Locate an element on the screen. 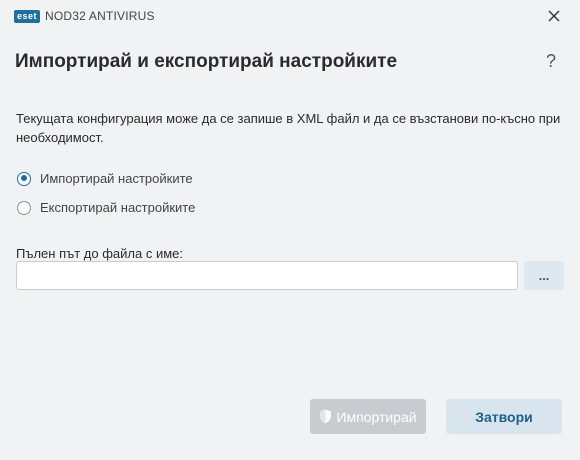 The width and height of the screenshot is (580, 460). eset-logo: eset NOD32 ANTIVIRUS is located at coordinates (84, 16).